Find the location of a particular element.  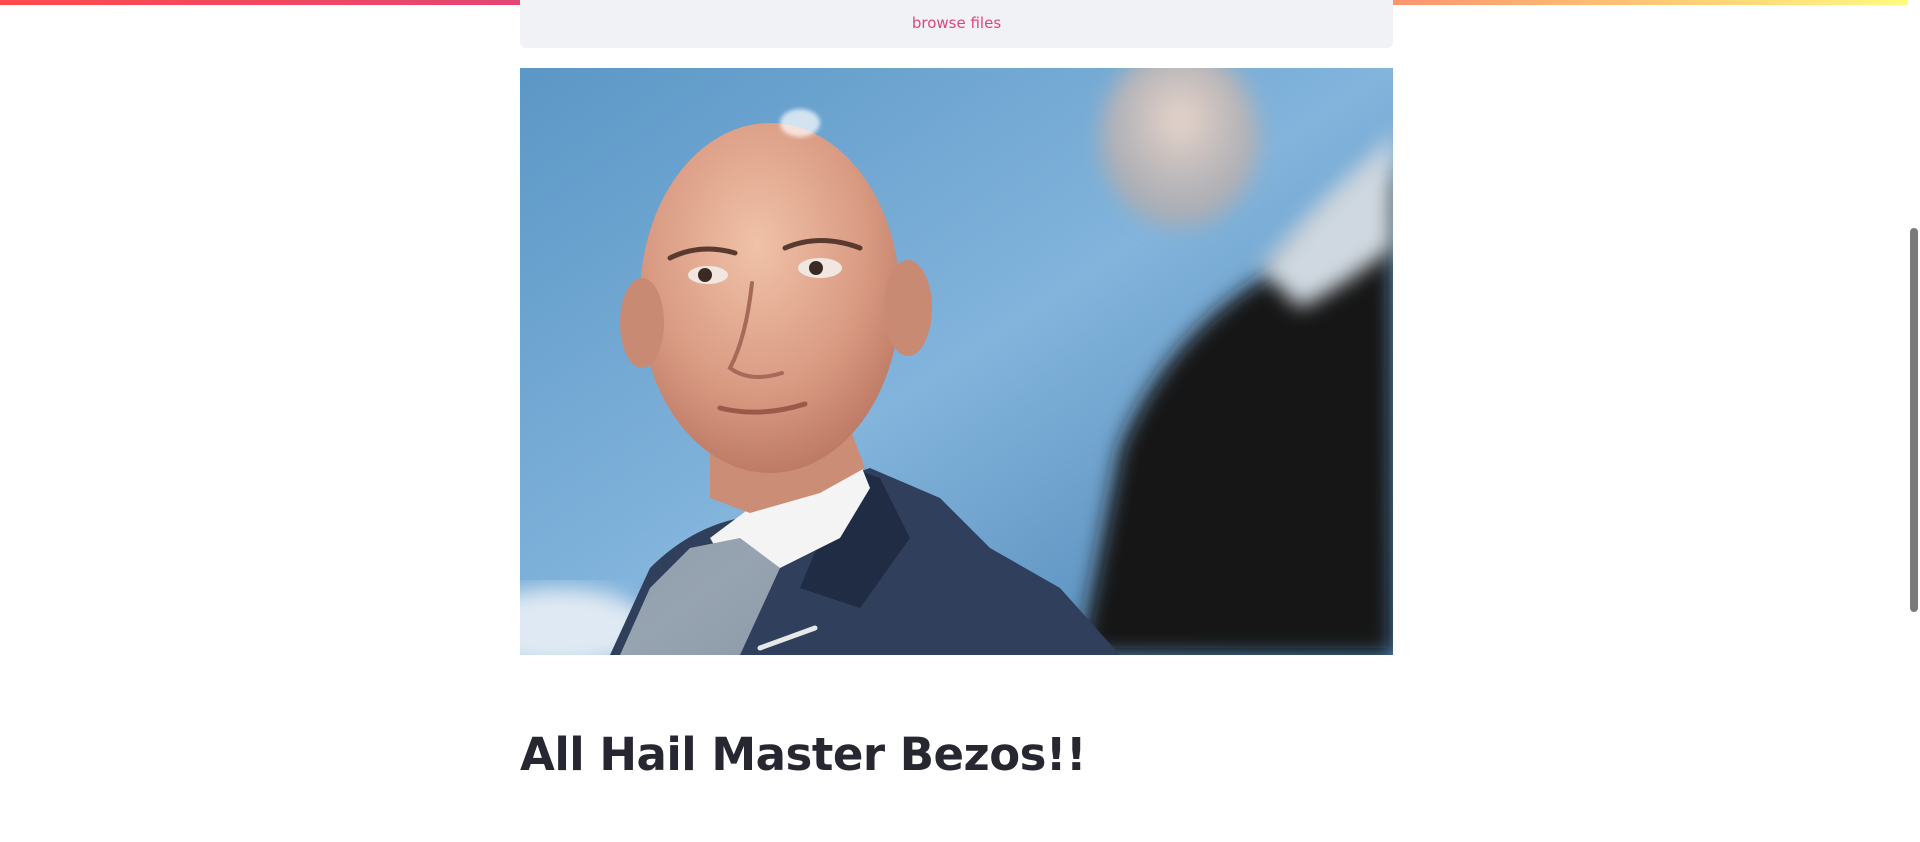

file-uploader-dropzone: browse files is located at coordinates (956, 24).